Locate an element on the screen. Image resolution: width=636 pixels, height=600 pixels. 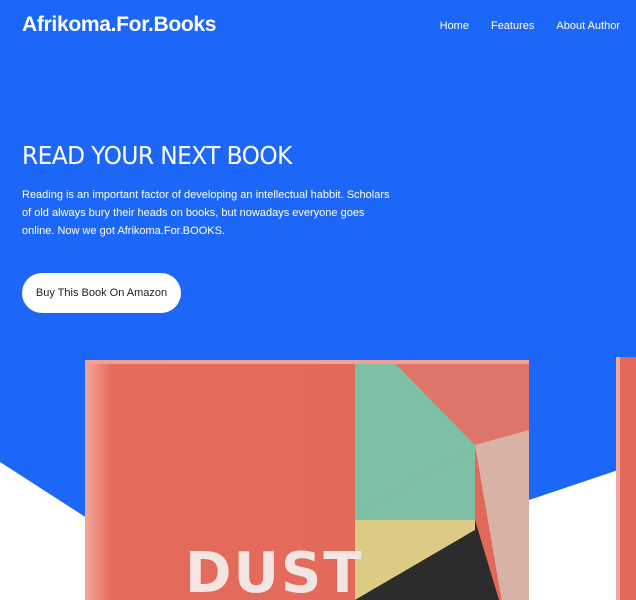
nav-link-features: Features is located at coordinates (512, 26).